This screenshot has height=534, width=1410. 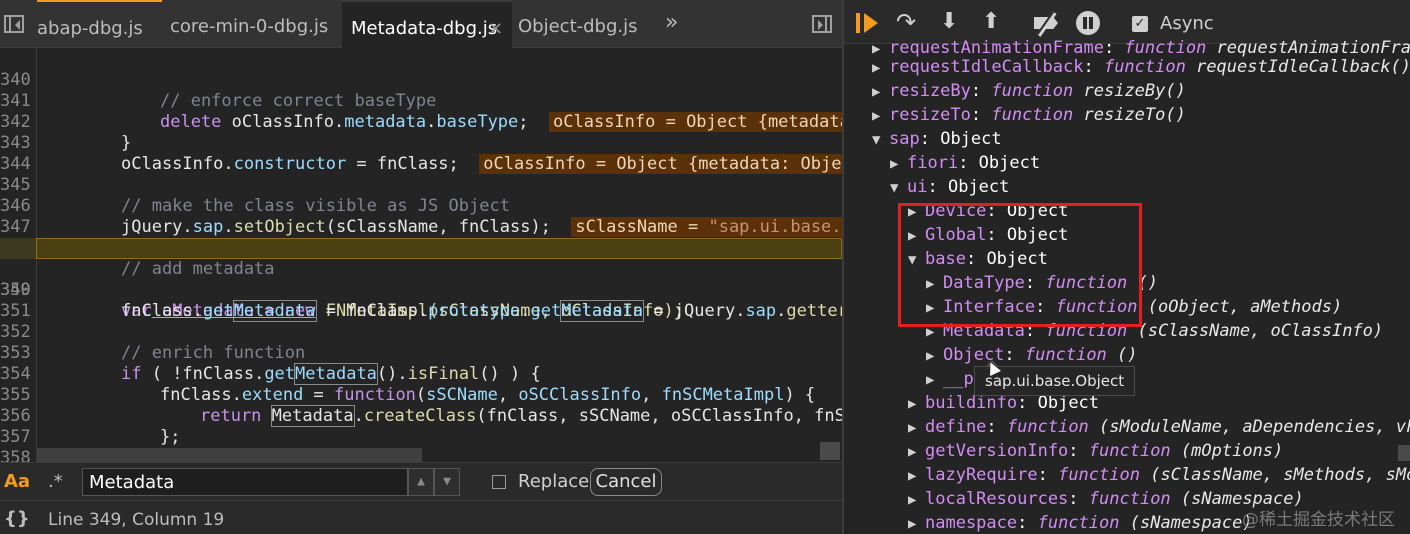 What do you see at coordinates (971, 523) in the screenshot?
I see `property-name: namespace` at bounding box center [971, 523].